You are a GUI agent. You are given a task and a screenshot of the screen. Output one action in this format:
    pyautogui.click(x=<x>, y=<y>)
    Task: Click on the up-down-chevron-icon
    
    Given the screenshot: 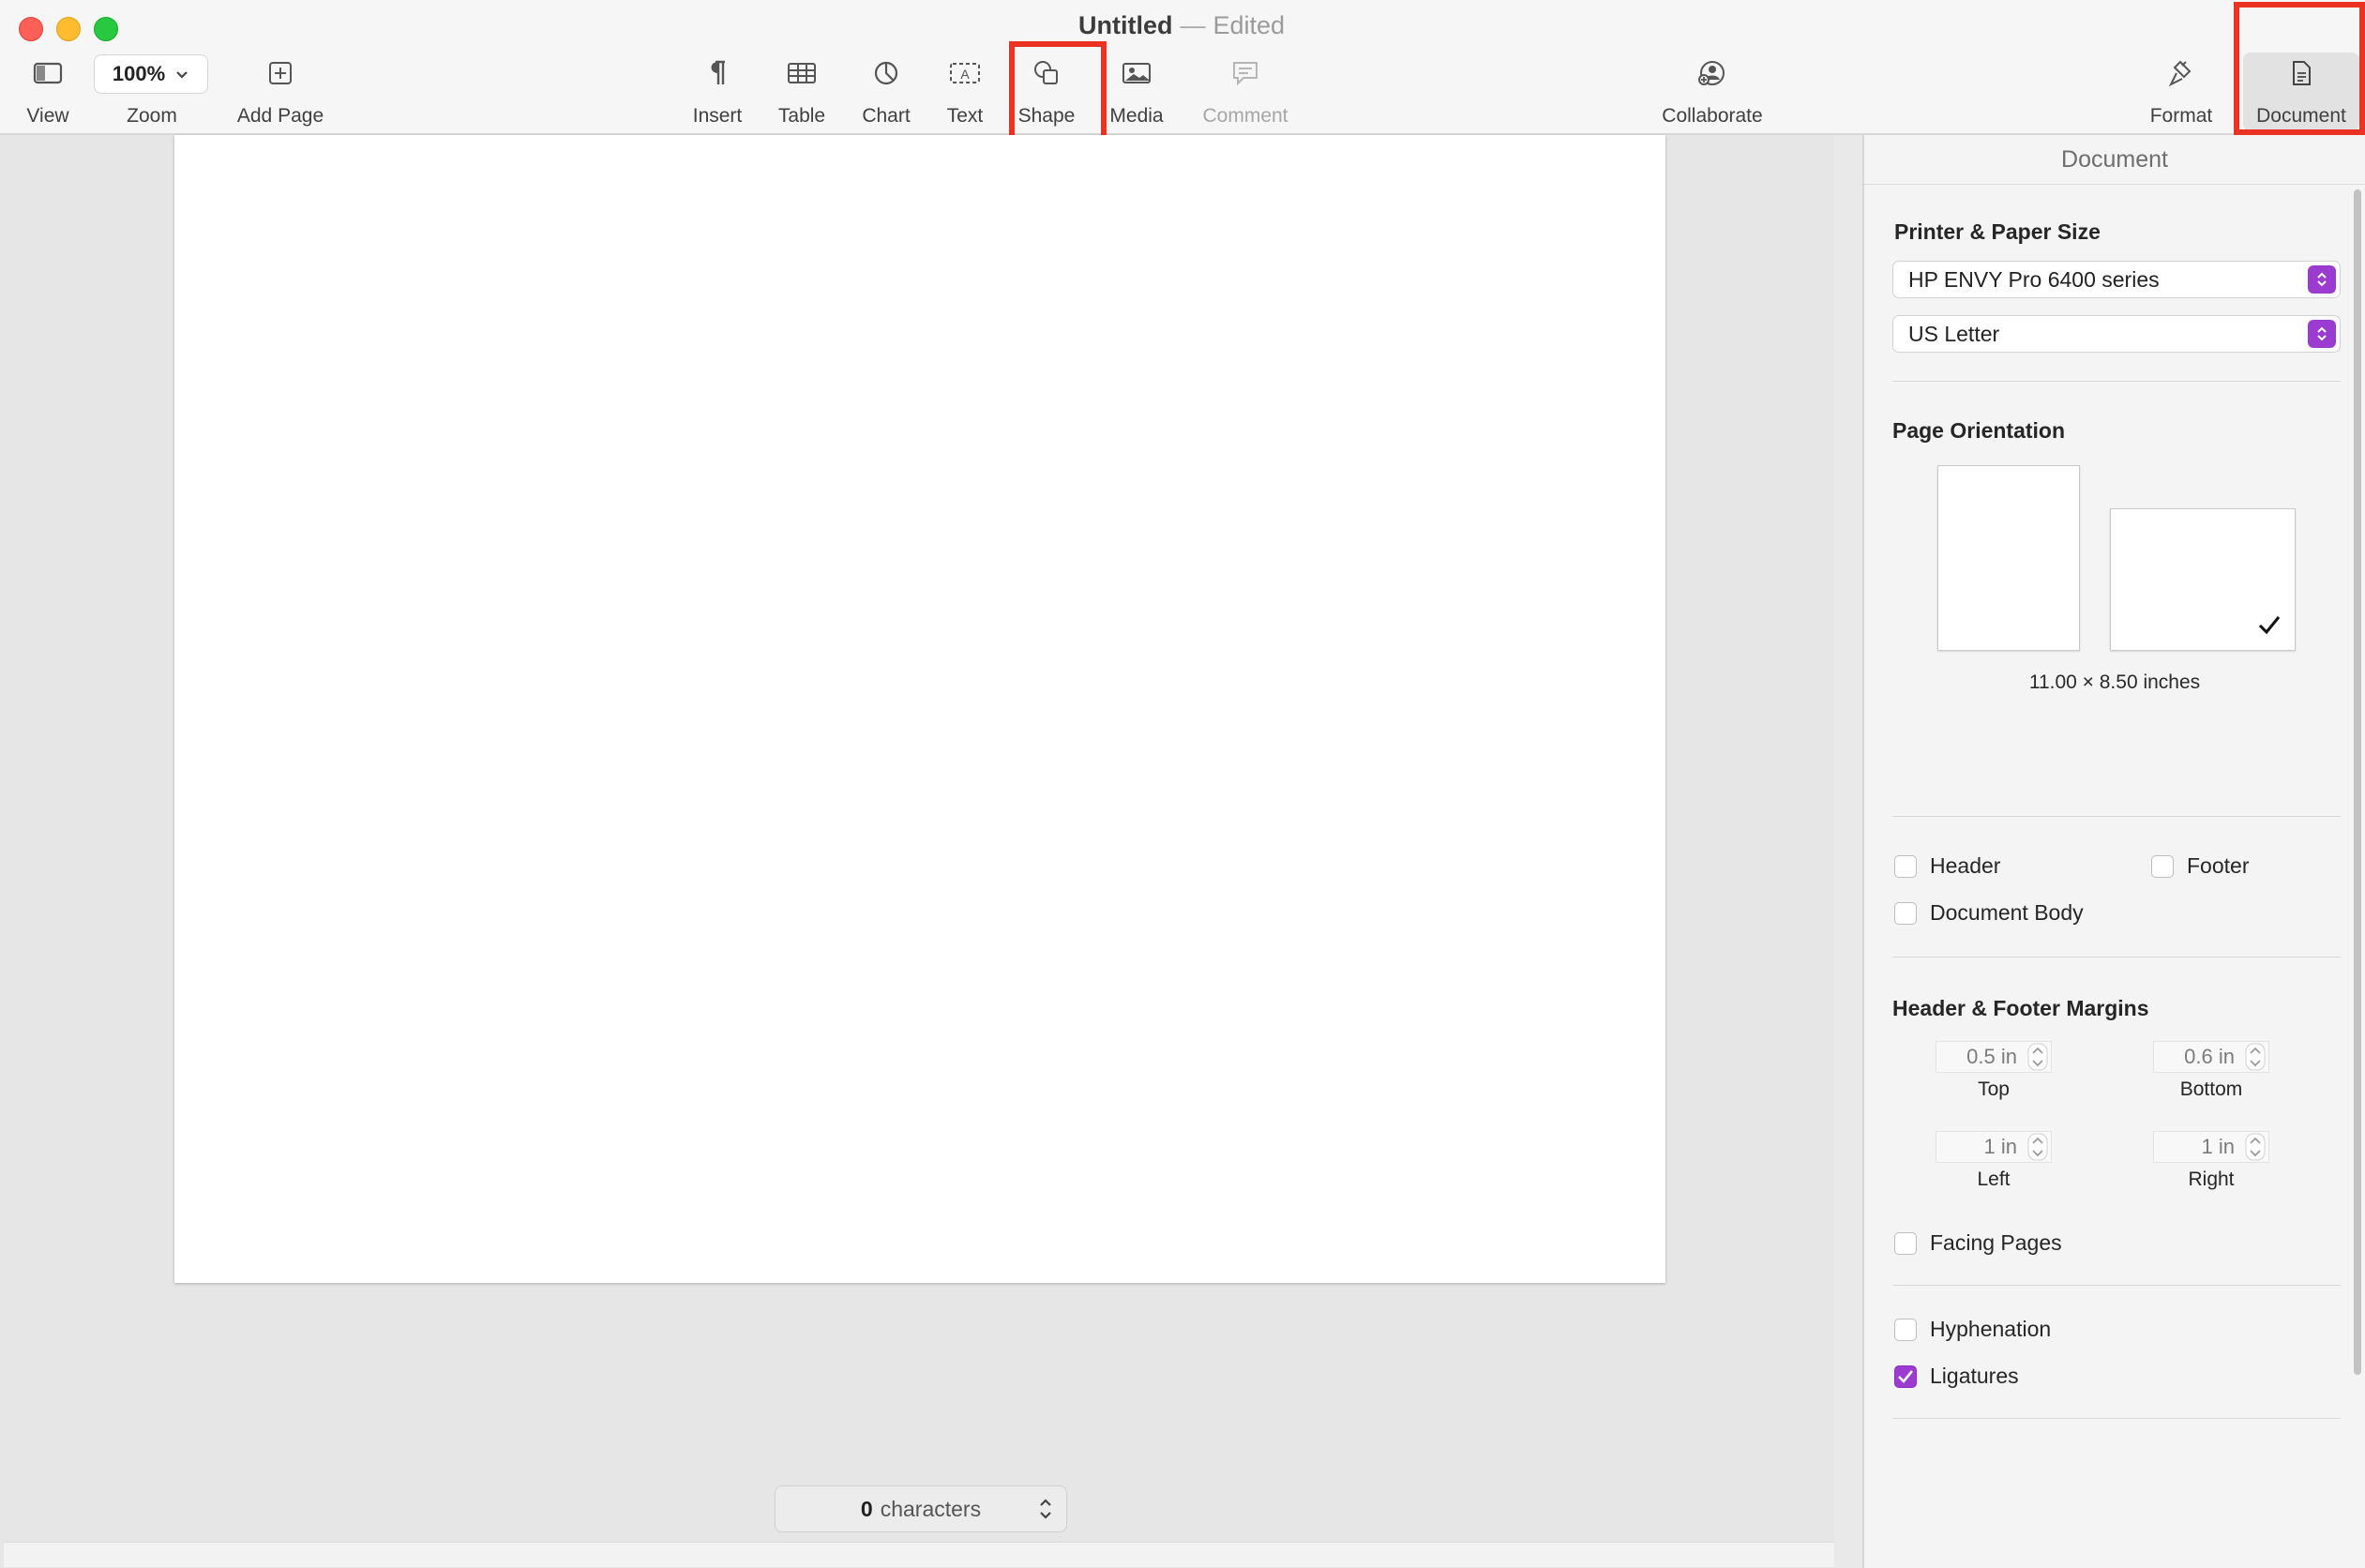 What is the action you would take?
    pyautogui.click(x=1045, y=1512)
    